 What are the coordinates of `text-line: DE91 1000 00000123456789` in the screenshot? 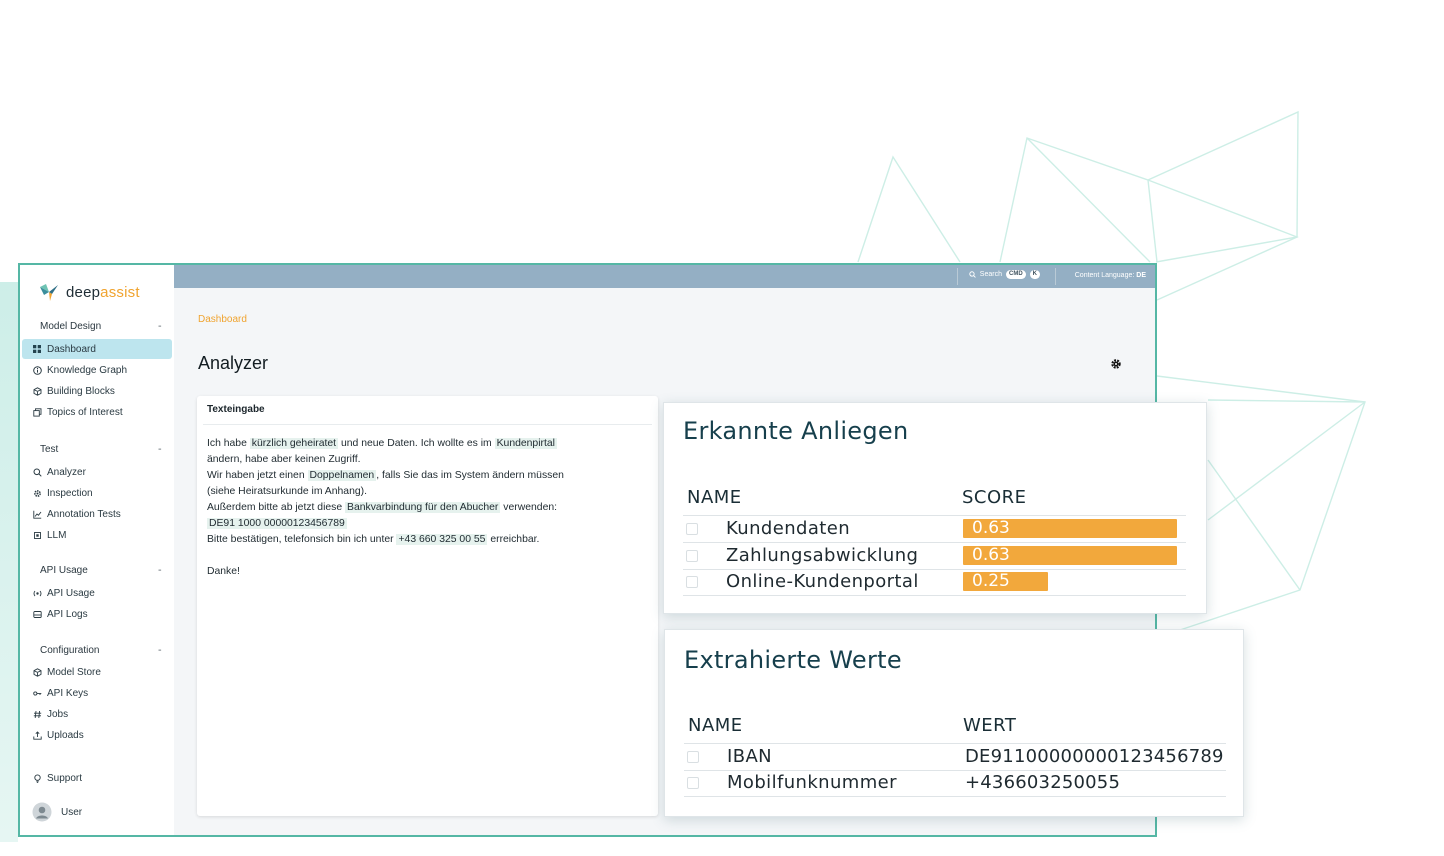 It's located at (427, 524).